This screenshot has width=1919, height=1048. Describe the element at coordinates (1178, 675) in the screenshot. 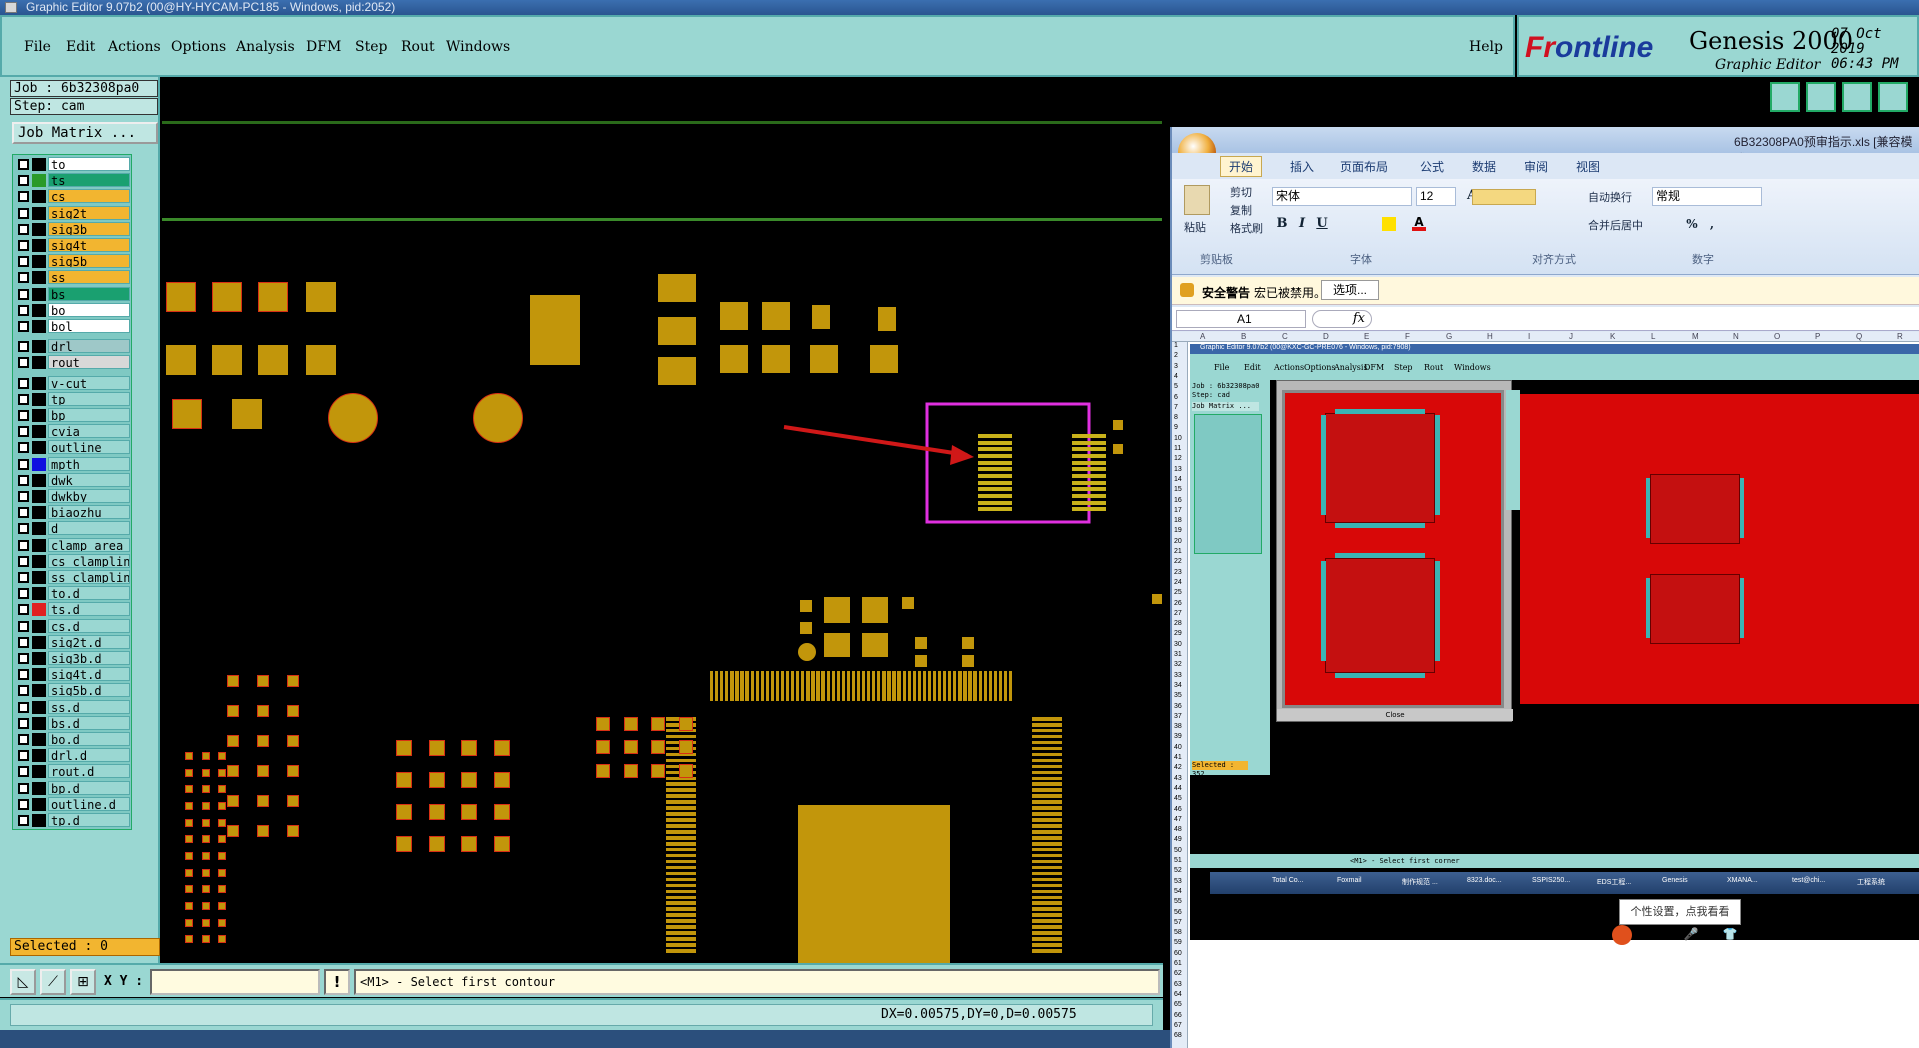

I see `row-header: 33` at that location.